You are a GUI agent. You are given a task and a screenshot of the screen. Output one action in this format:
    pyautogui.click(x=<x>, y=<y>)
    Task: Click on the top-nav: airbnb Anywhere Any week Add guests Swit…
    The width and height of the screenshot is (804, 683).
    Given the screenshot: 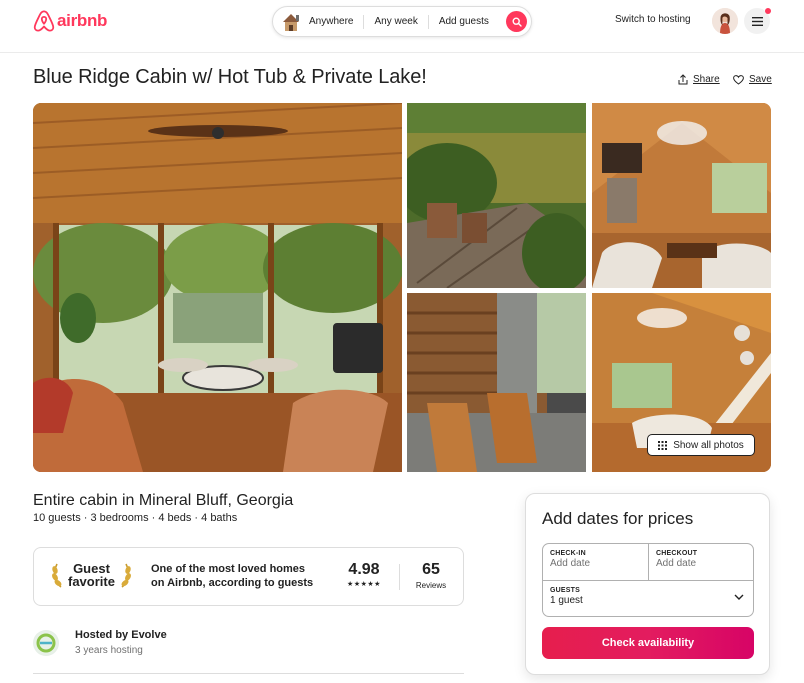 What is the action you would take?
    pyautogui.click(x=402, y=26)
    